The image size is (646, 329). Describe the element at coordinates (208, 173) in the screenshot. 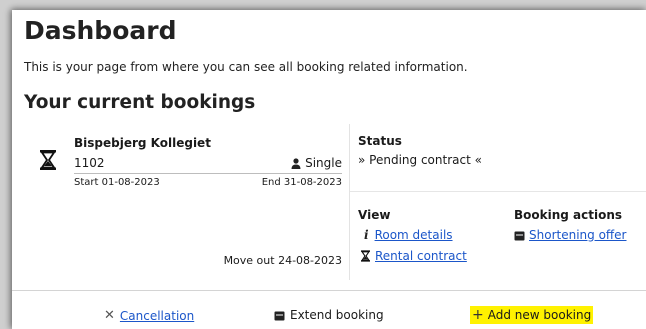

I see `booking-divider` at that location.